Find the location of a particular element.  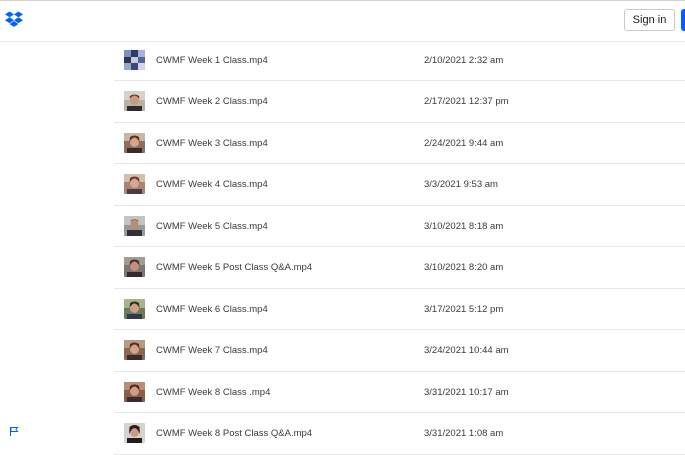

file-name: CWMF Week 5 Class.mp4 is located at coordinates (212, 226).